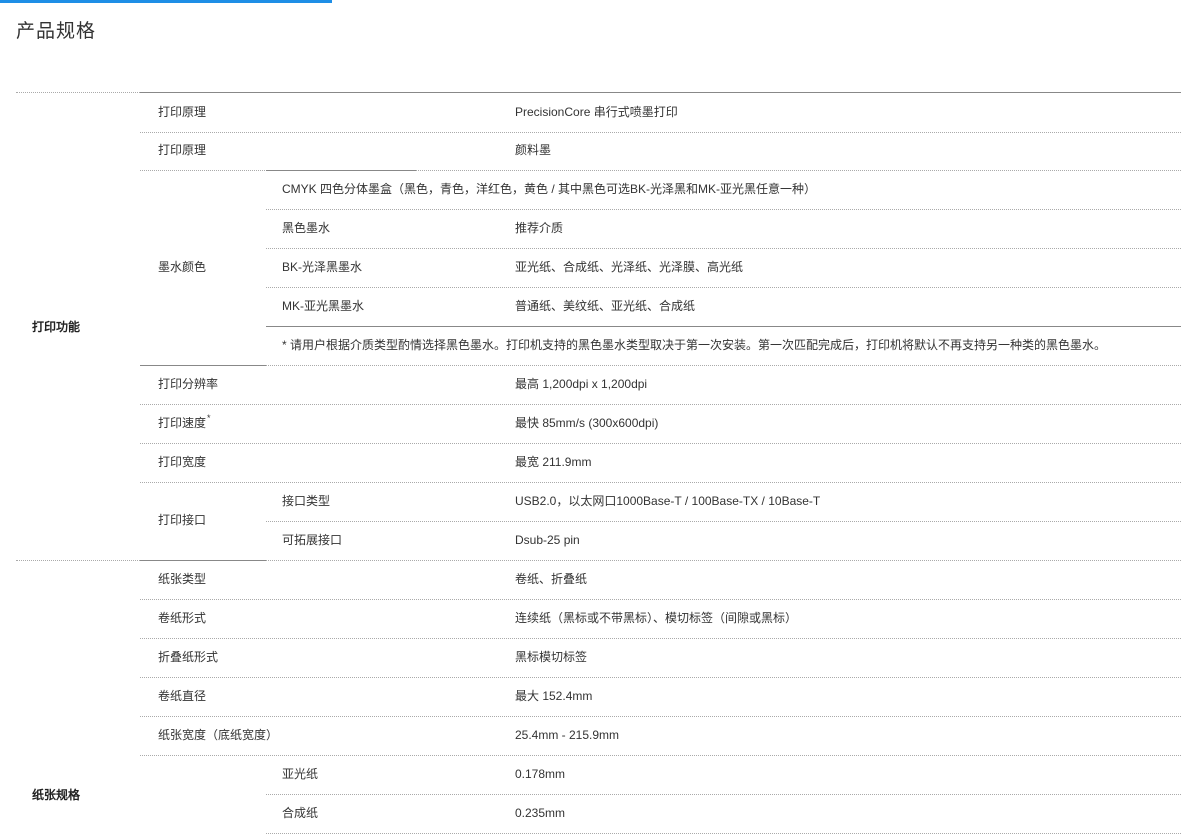 The width and height of the screenshot is (1181, 838). Describe the element at coordinates (182, 520) in the screenshot. I see `spec-label: 打印接口` at that location.